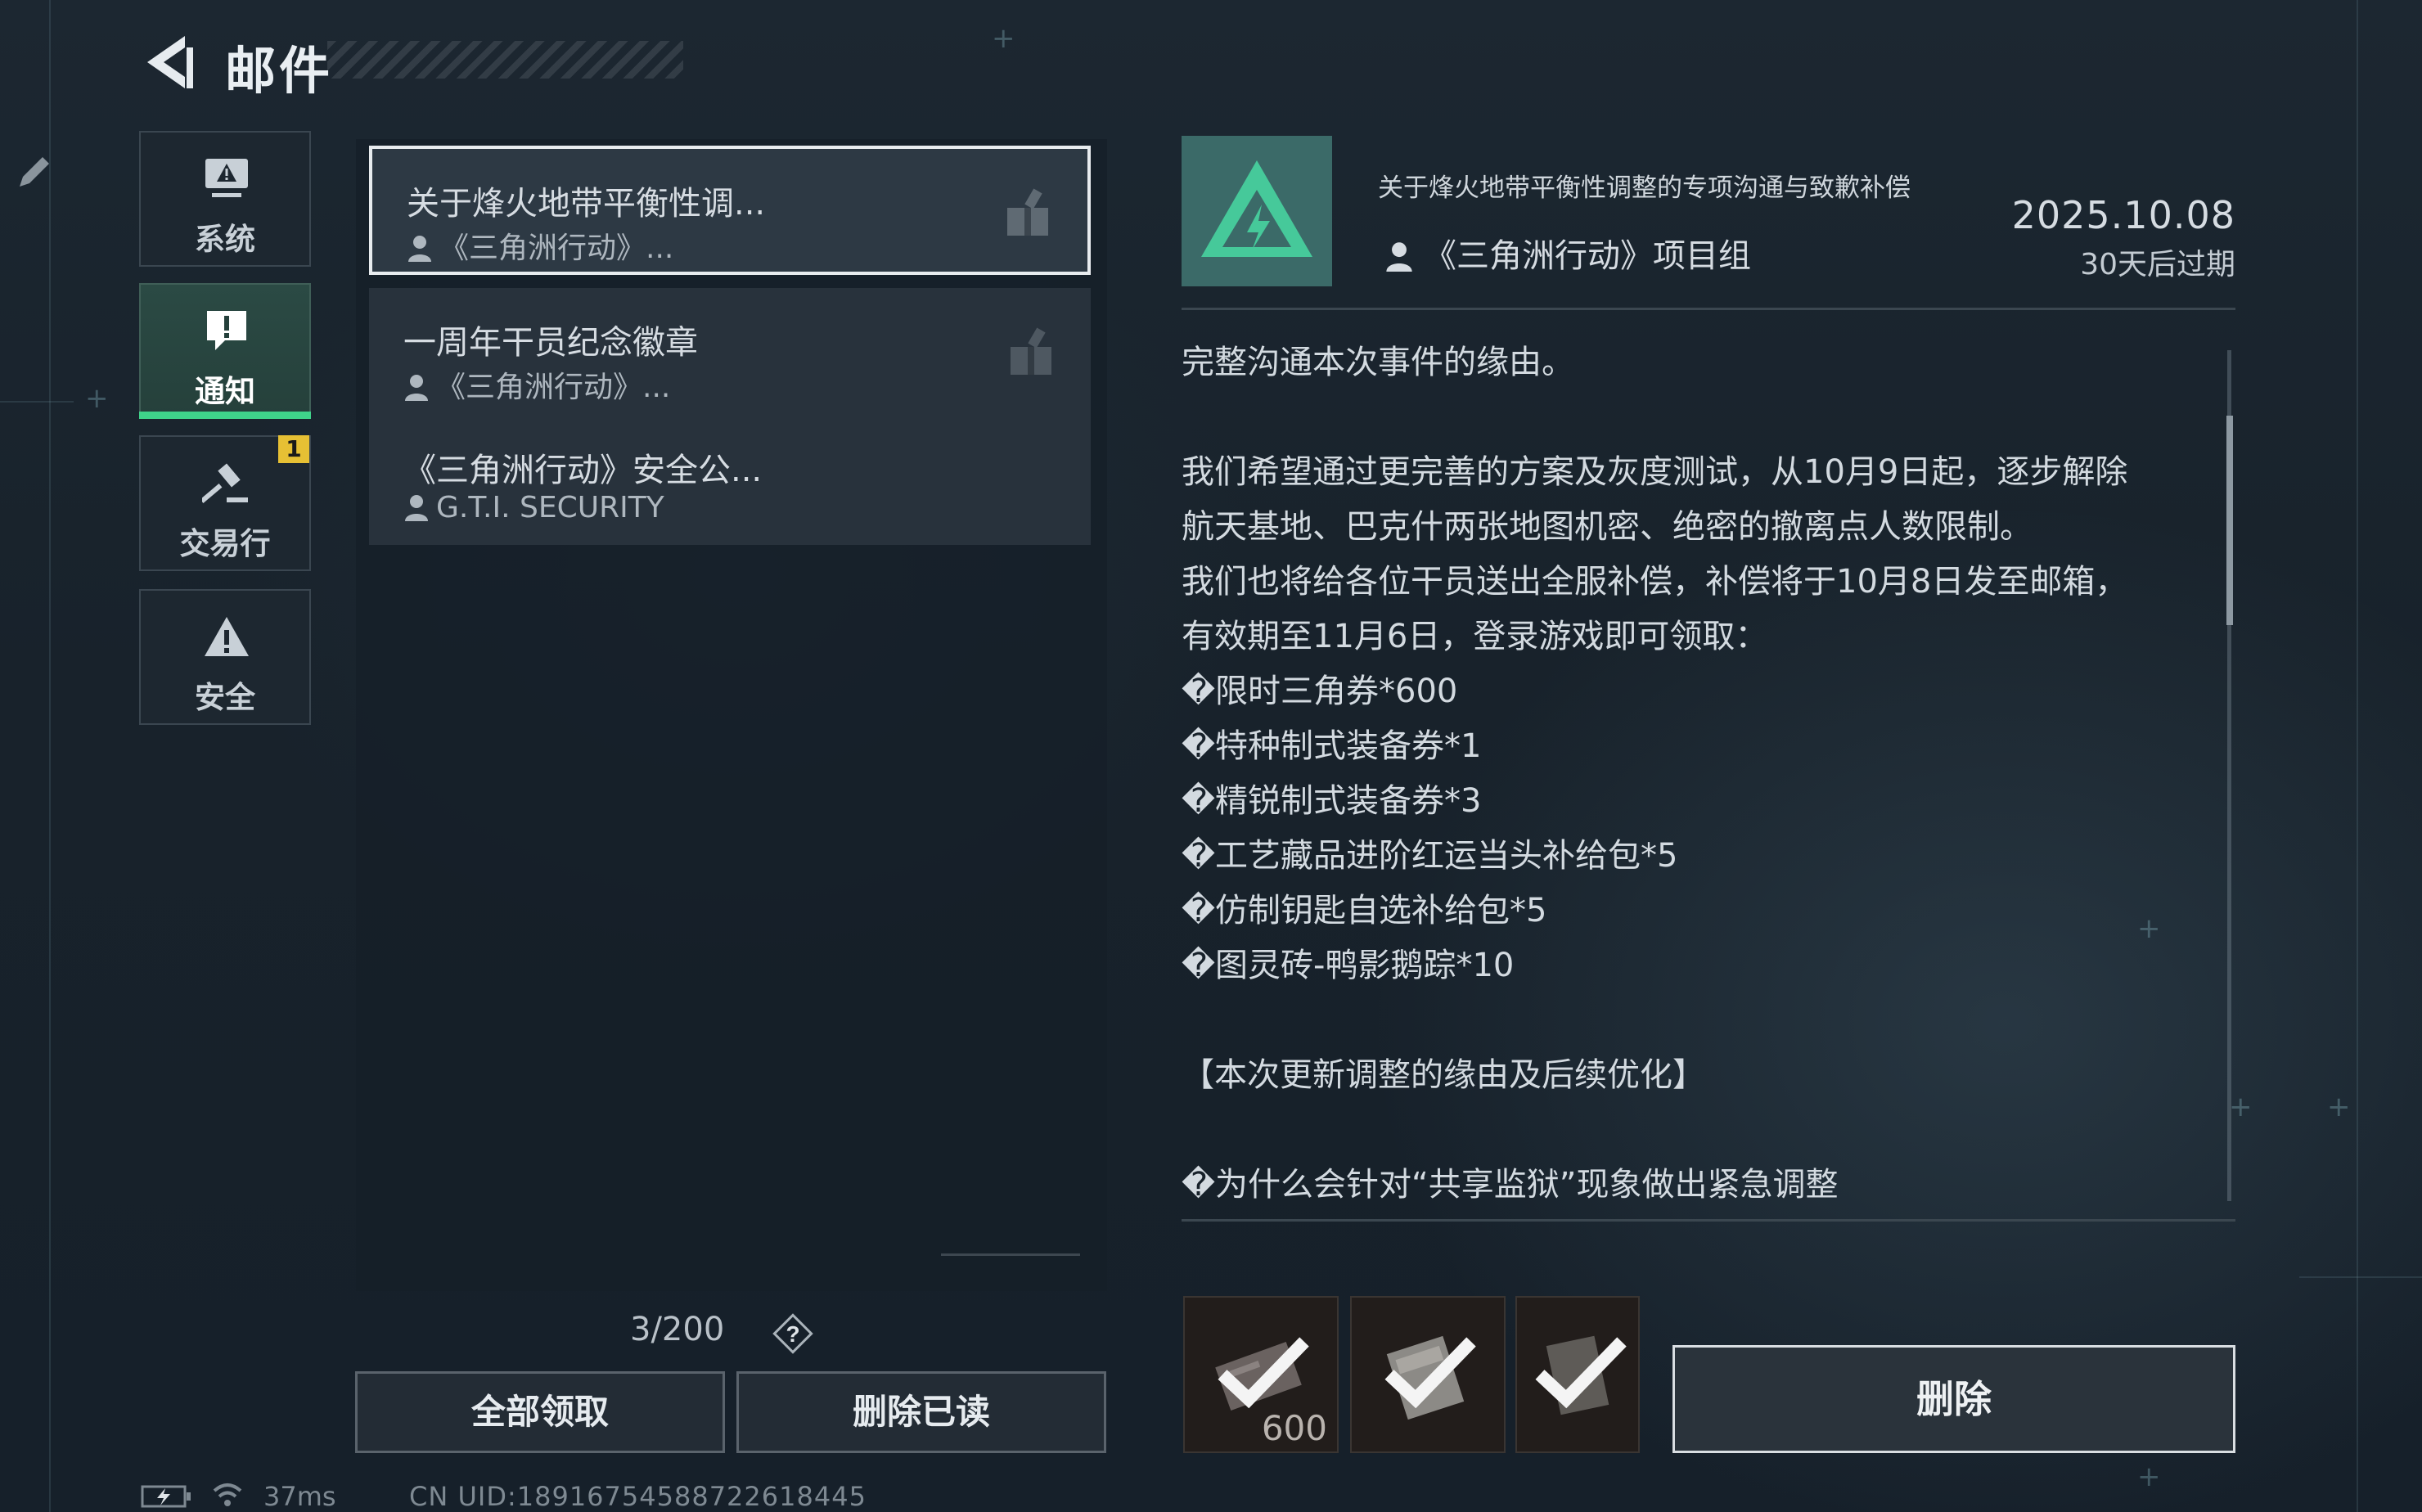 The image size is (2422, 1512). Describe the element at coordinates (225, 351) in the screenshot. I see `category-tab-notice: 通知` at that location.